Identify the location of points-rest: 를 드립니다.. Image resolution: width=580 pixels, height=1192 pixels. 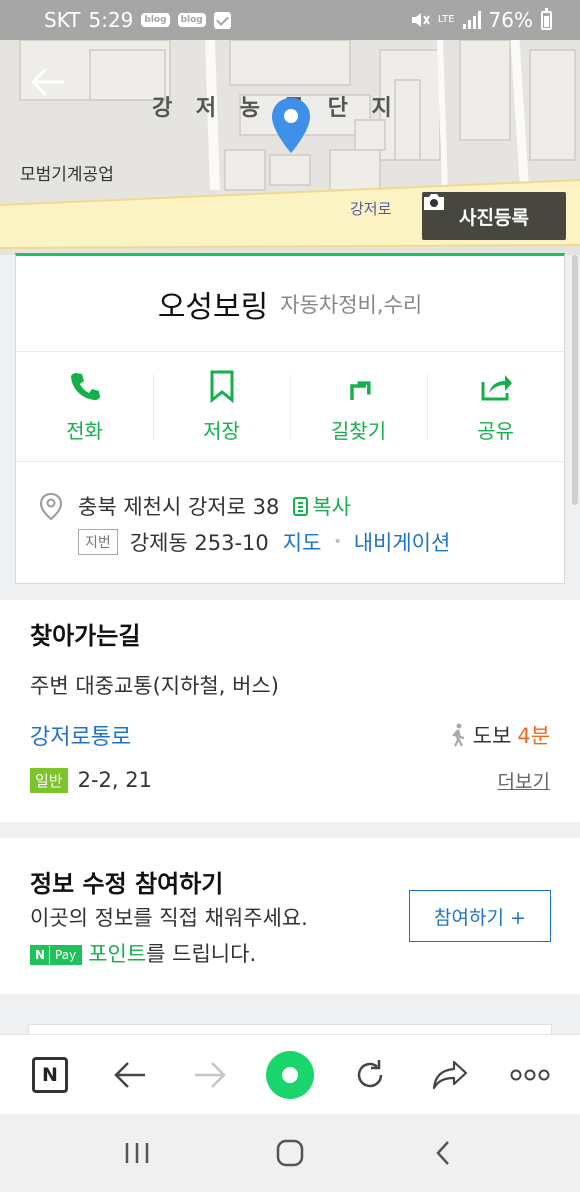
(201, 954).